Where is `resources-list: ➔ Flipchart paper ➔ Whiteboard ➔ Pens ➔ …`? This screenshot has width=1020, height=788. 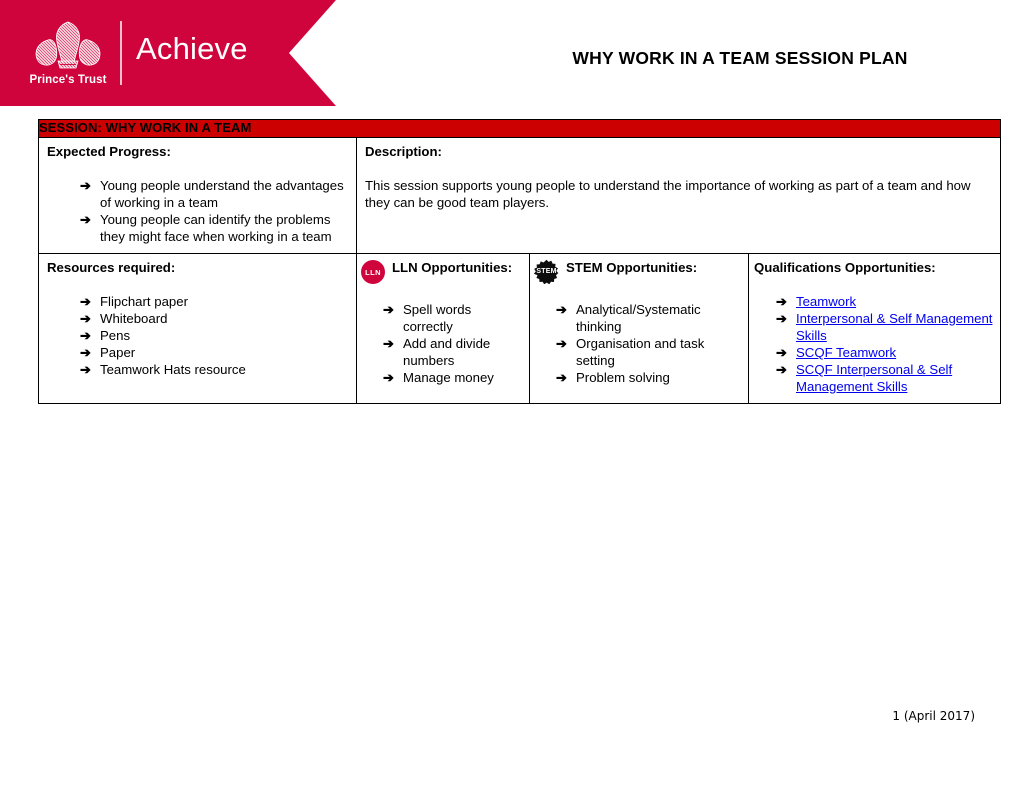 resources-list: ➔ Flipchart paper ➔ Whiteboard ➔ Pens ➔ … is located at coordinates (198, 335).